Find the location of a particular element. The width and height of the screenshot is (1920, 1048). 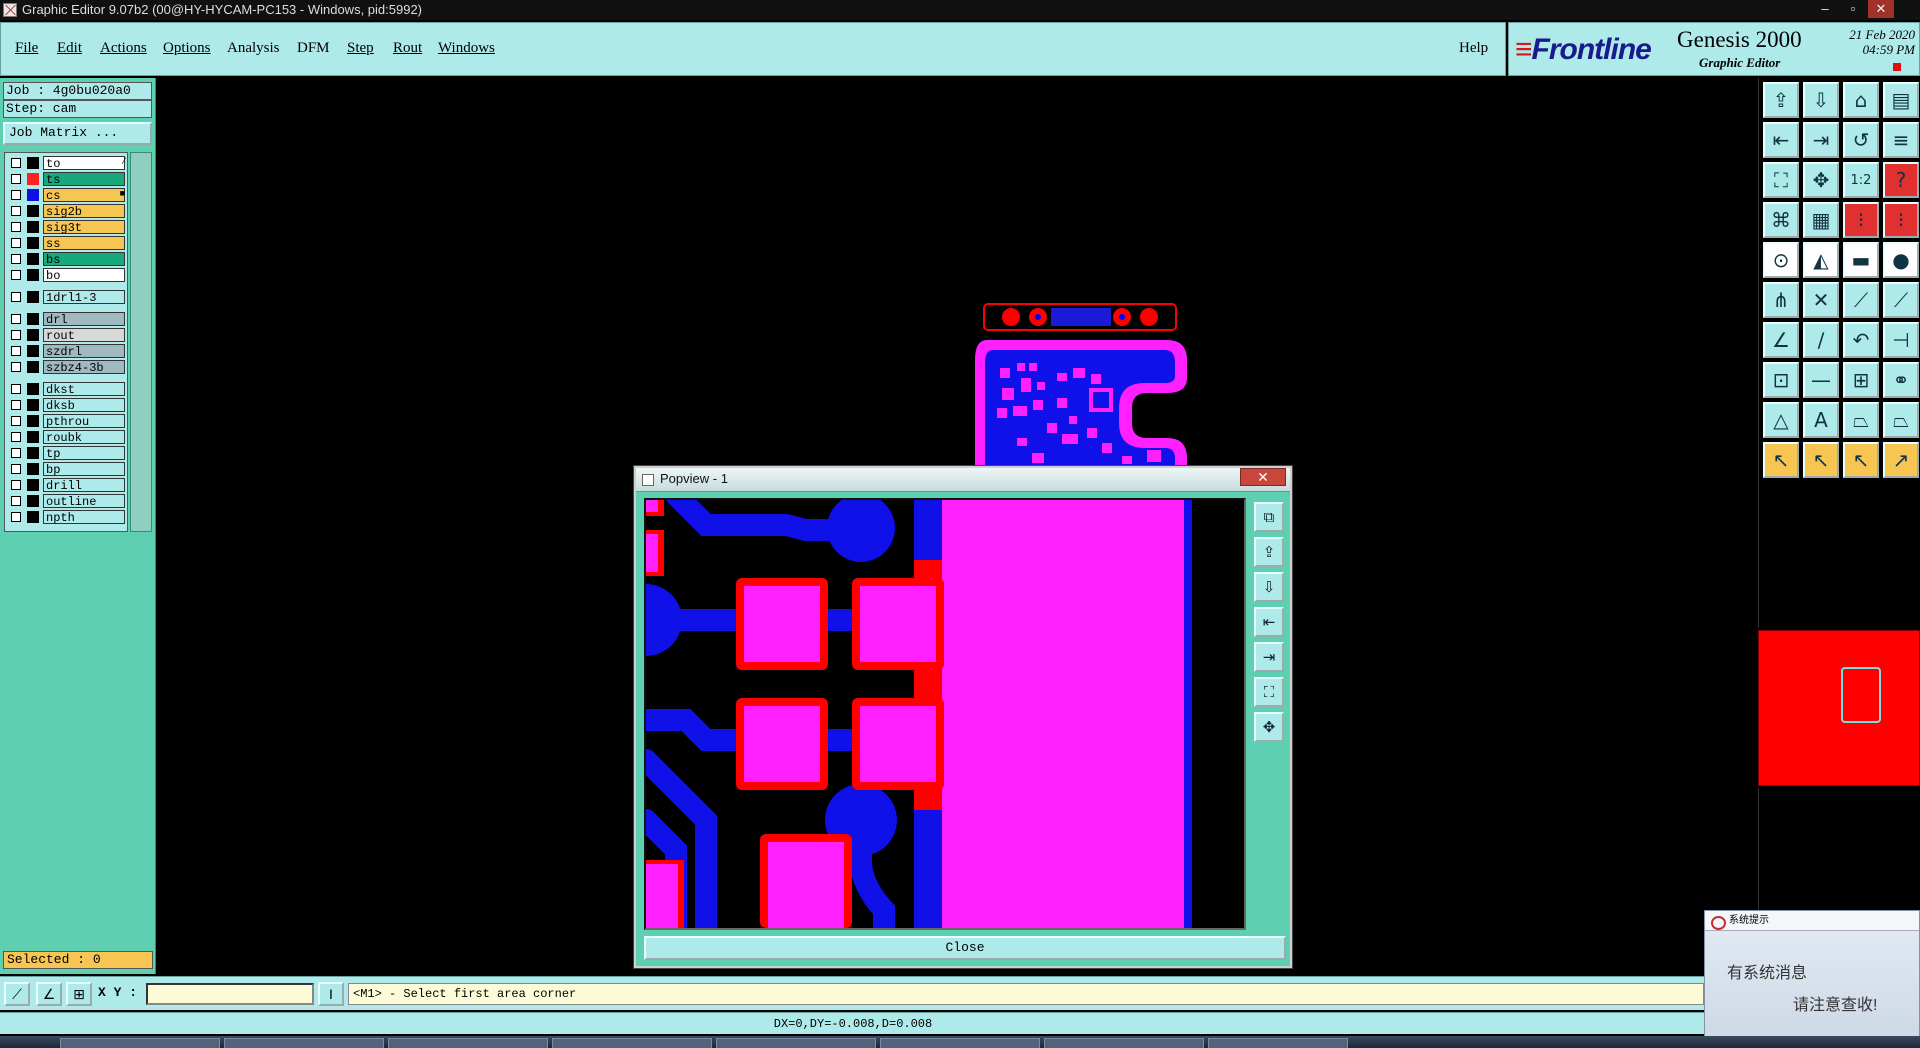

layer-row-sig3t: sig3t is located at coordinates (67, 227).